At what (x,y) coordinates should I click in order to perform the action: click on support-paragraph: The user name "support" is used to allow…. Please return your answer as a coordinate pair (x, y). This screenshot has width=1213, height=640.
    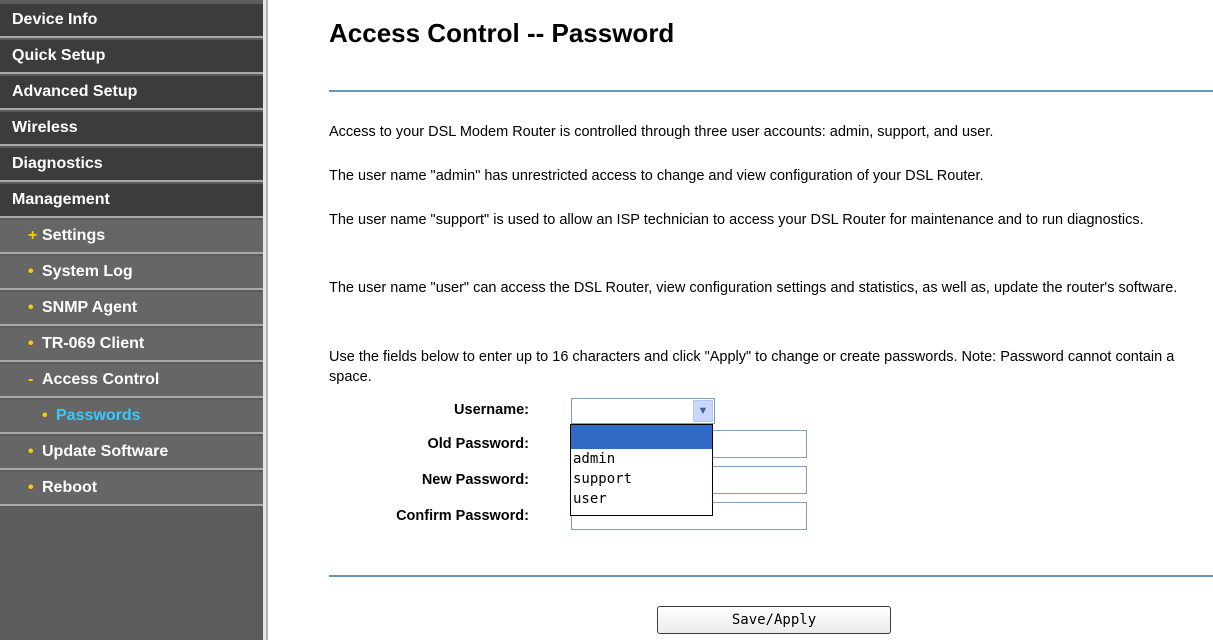
    Looking at the image, I should click on (736, 220).